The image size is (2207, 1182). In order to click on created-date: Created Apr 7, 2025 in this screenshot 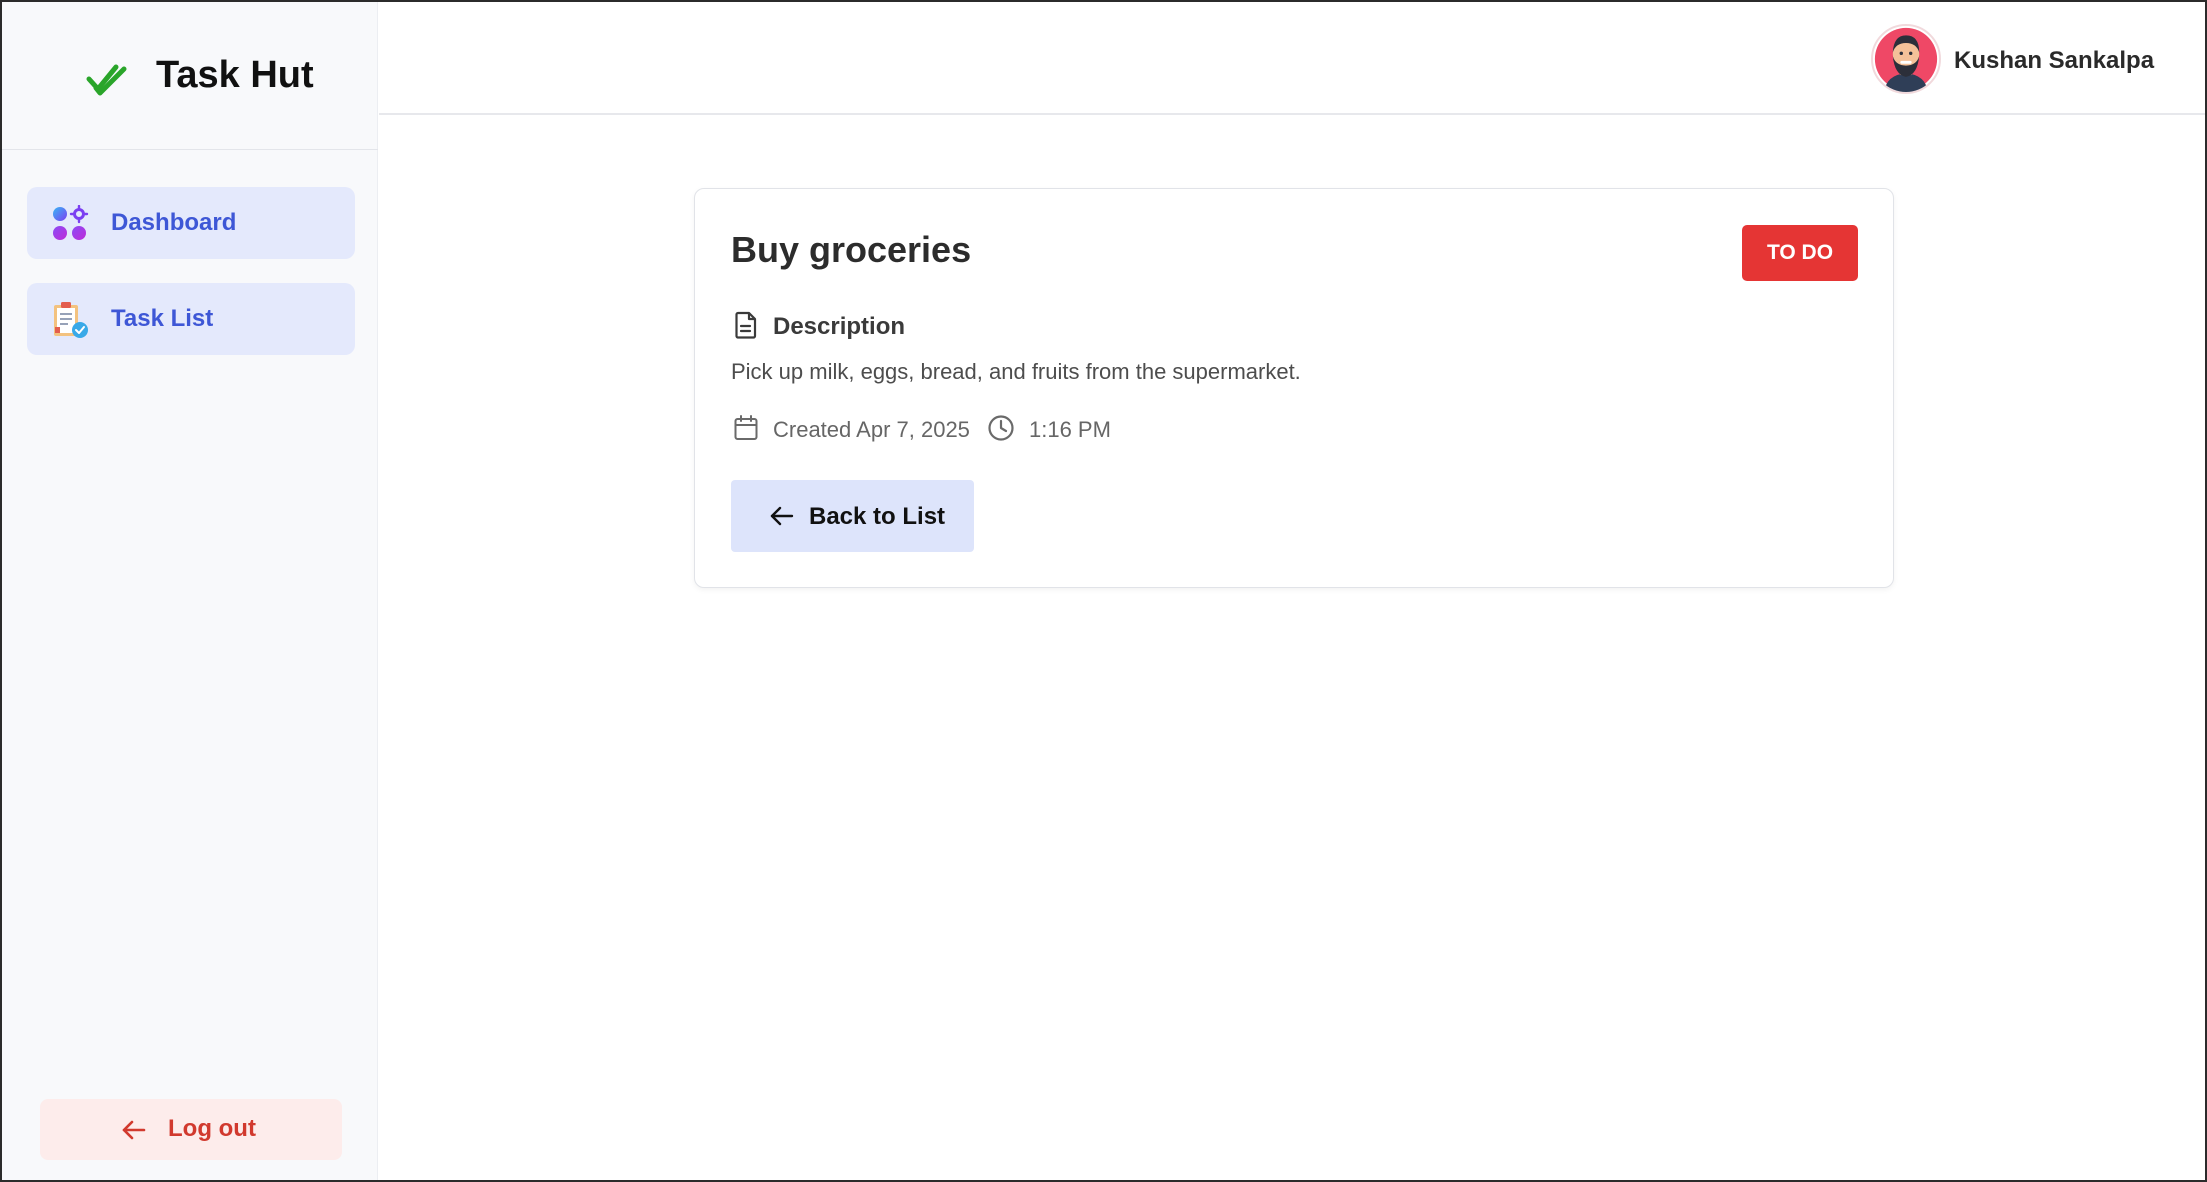, I will do `click(871, 429)`.